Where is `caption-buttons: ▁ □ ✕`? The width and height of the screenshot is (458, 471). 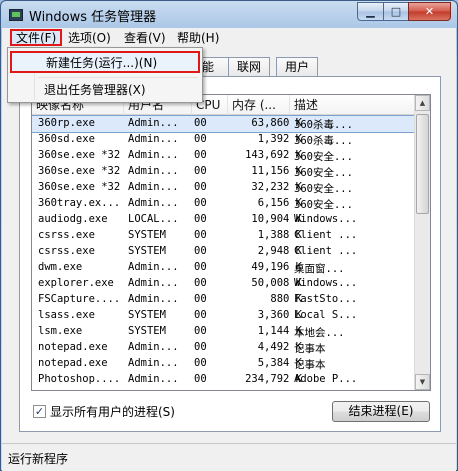 caption-buttons: ▁ □ ✕ is located at coordinates (404, 11).